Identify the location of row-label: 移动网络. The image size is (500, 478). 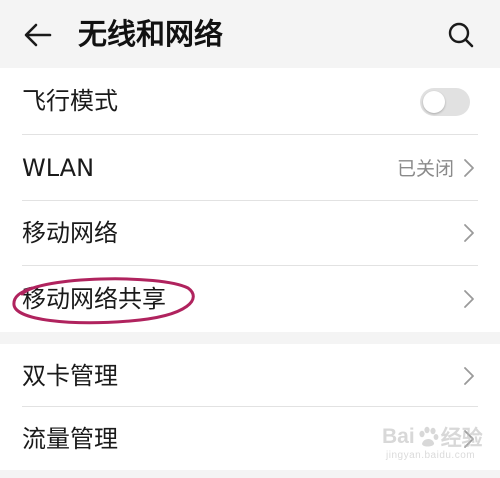
(70, 233).